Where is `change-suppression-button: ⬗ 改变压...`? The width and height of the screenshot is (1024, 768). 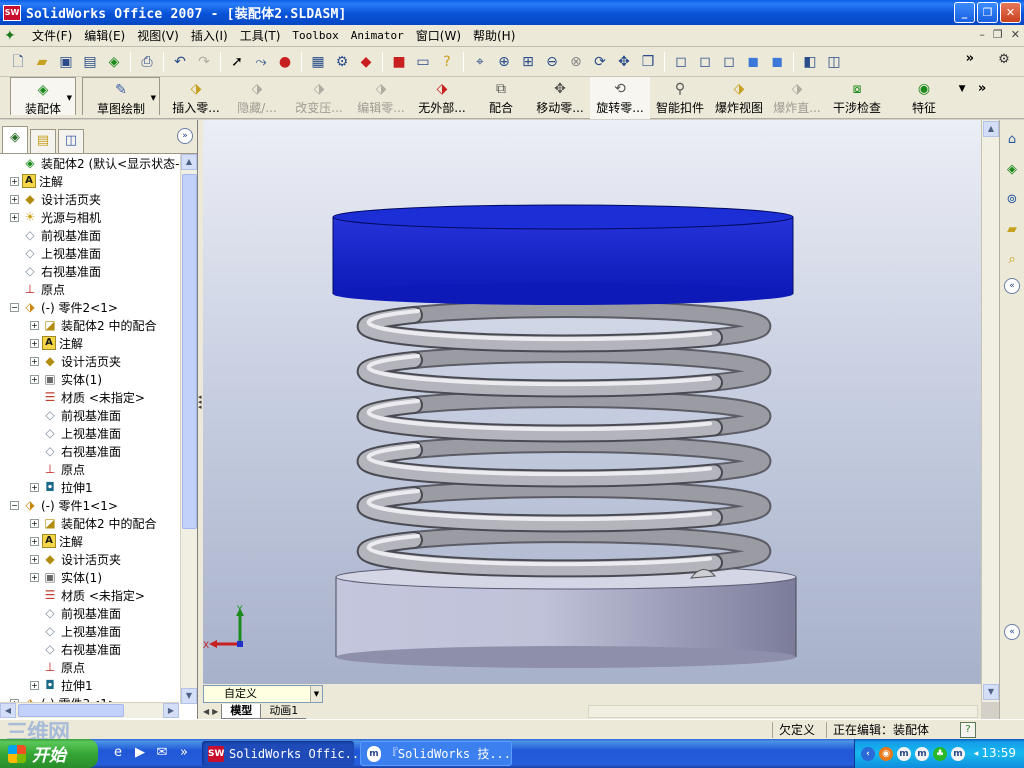
change-suppression-button: ⬗ 改变压... is located at coordinates (319, 98).